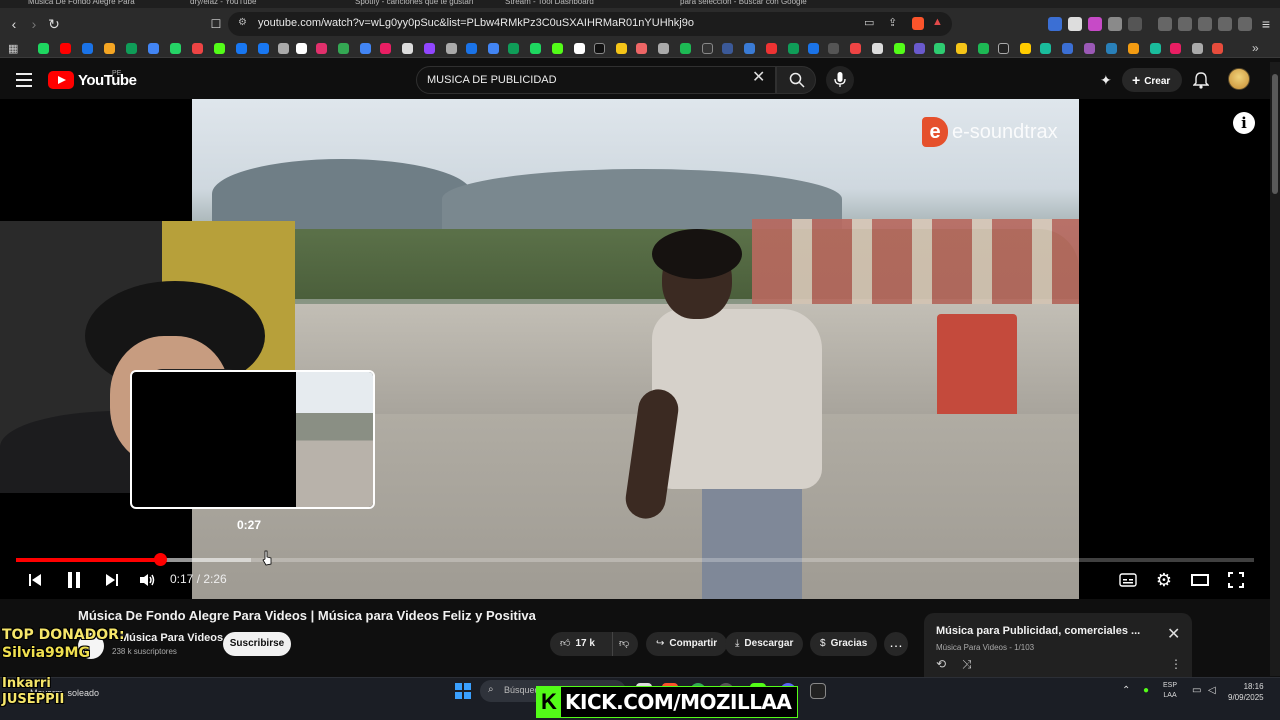 The height and width of the screenshot is (720, 1280). I want to click on create-button: + Crear, so click(1152, 80).